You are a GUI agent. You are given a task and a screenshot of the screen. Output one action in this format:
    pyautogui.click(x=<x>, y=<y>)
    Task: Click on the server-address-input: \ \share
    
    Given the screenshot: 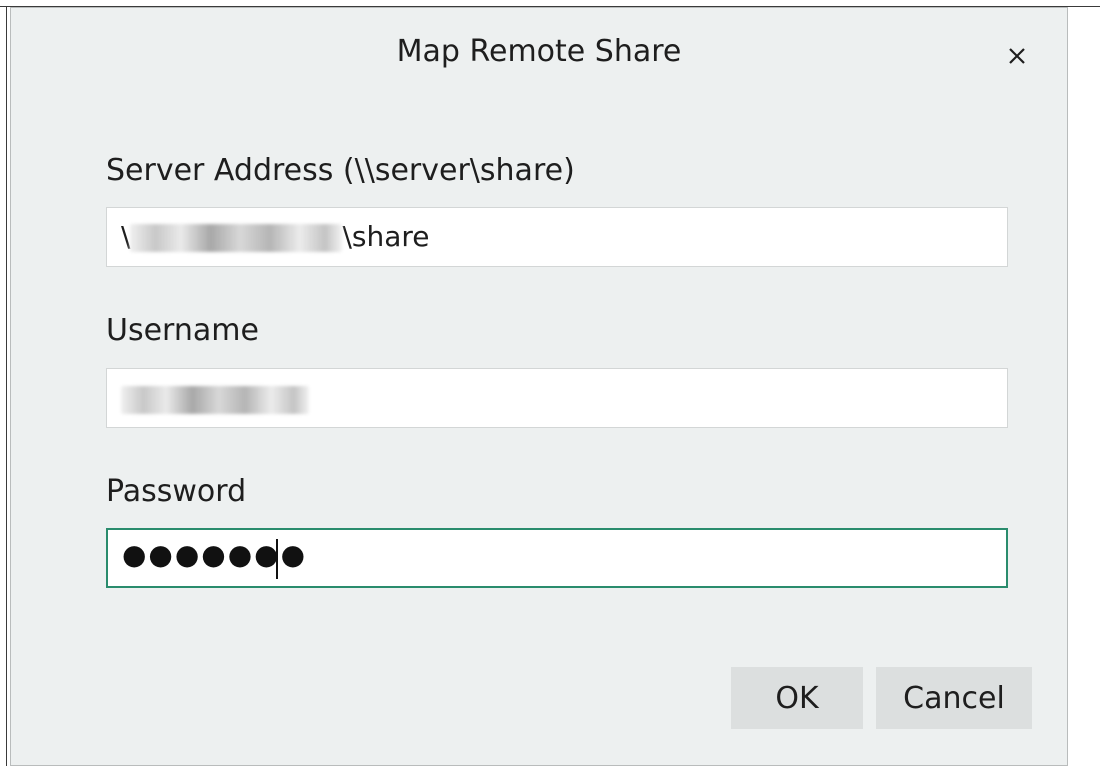 What is the action you would take?
    pyautogui.click(x=557, y=237)
    